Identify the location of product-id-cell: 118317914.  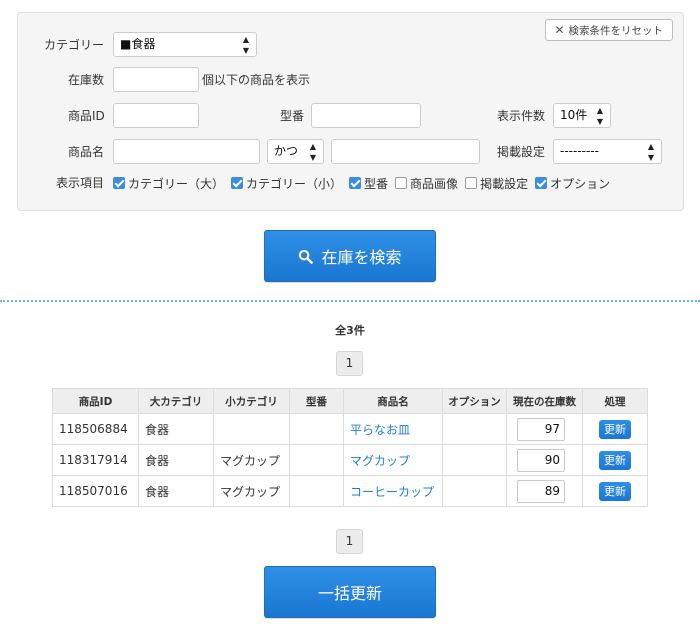
(95, 460).